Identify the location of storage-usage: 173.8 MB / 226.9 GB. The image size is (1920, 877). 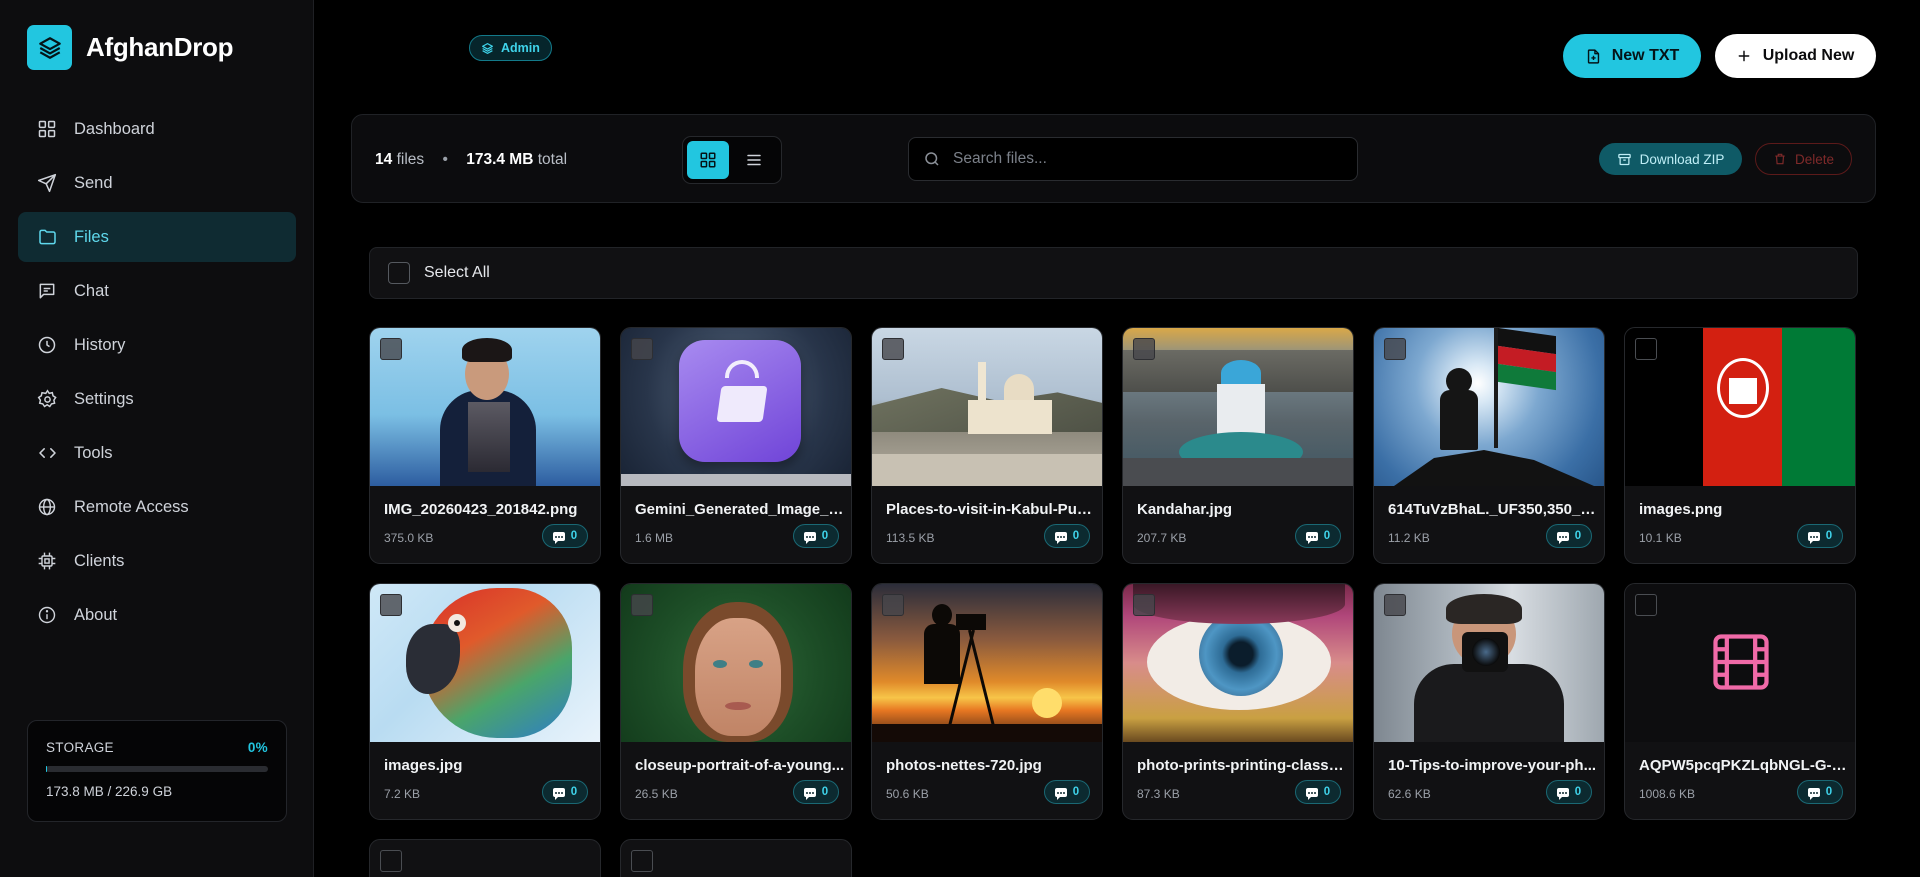
(109, 791).